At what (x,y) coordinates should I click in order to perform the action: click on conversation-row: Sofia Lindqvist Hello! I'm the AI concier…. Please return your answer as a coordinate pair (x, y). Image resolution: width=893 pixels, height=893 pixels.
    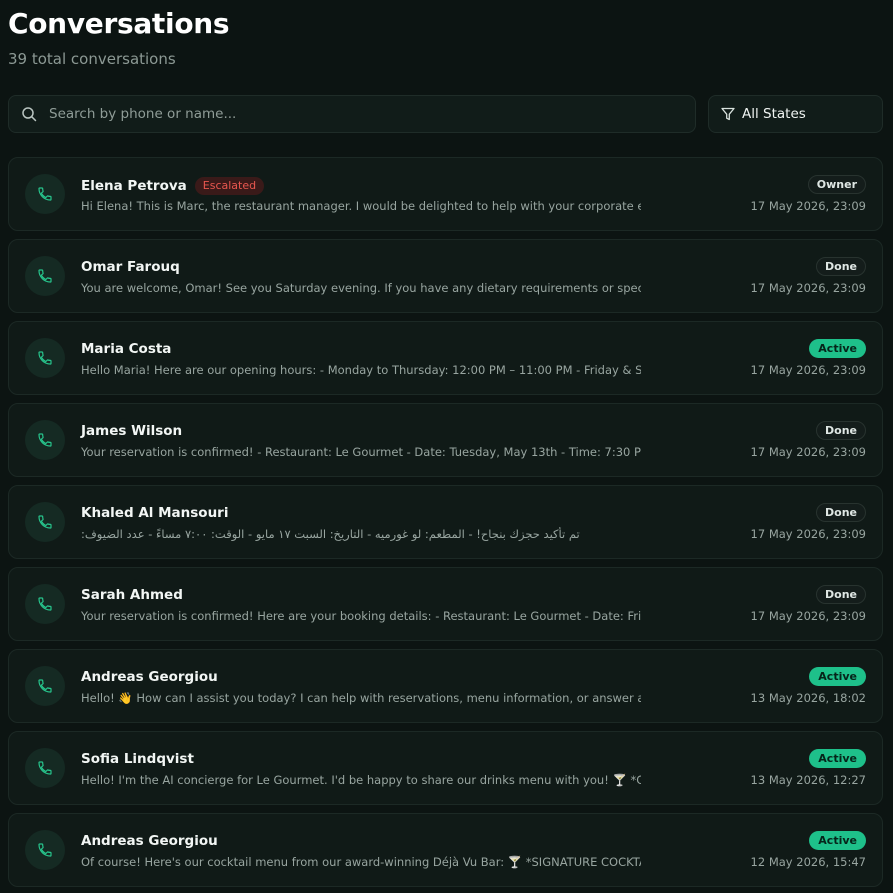
    Looking at the image, I should click on (445, 768).